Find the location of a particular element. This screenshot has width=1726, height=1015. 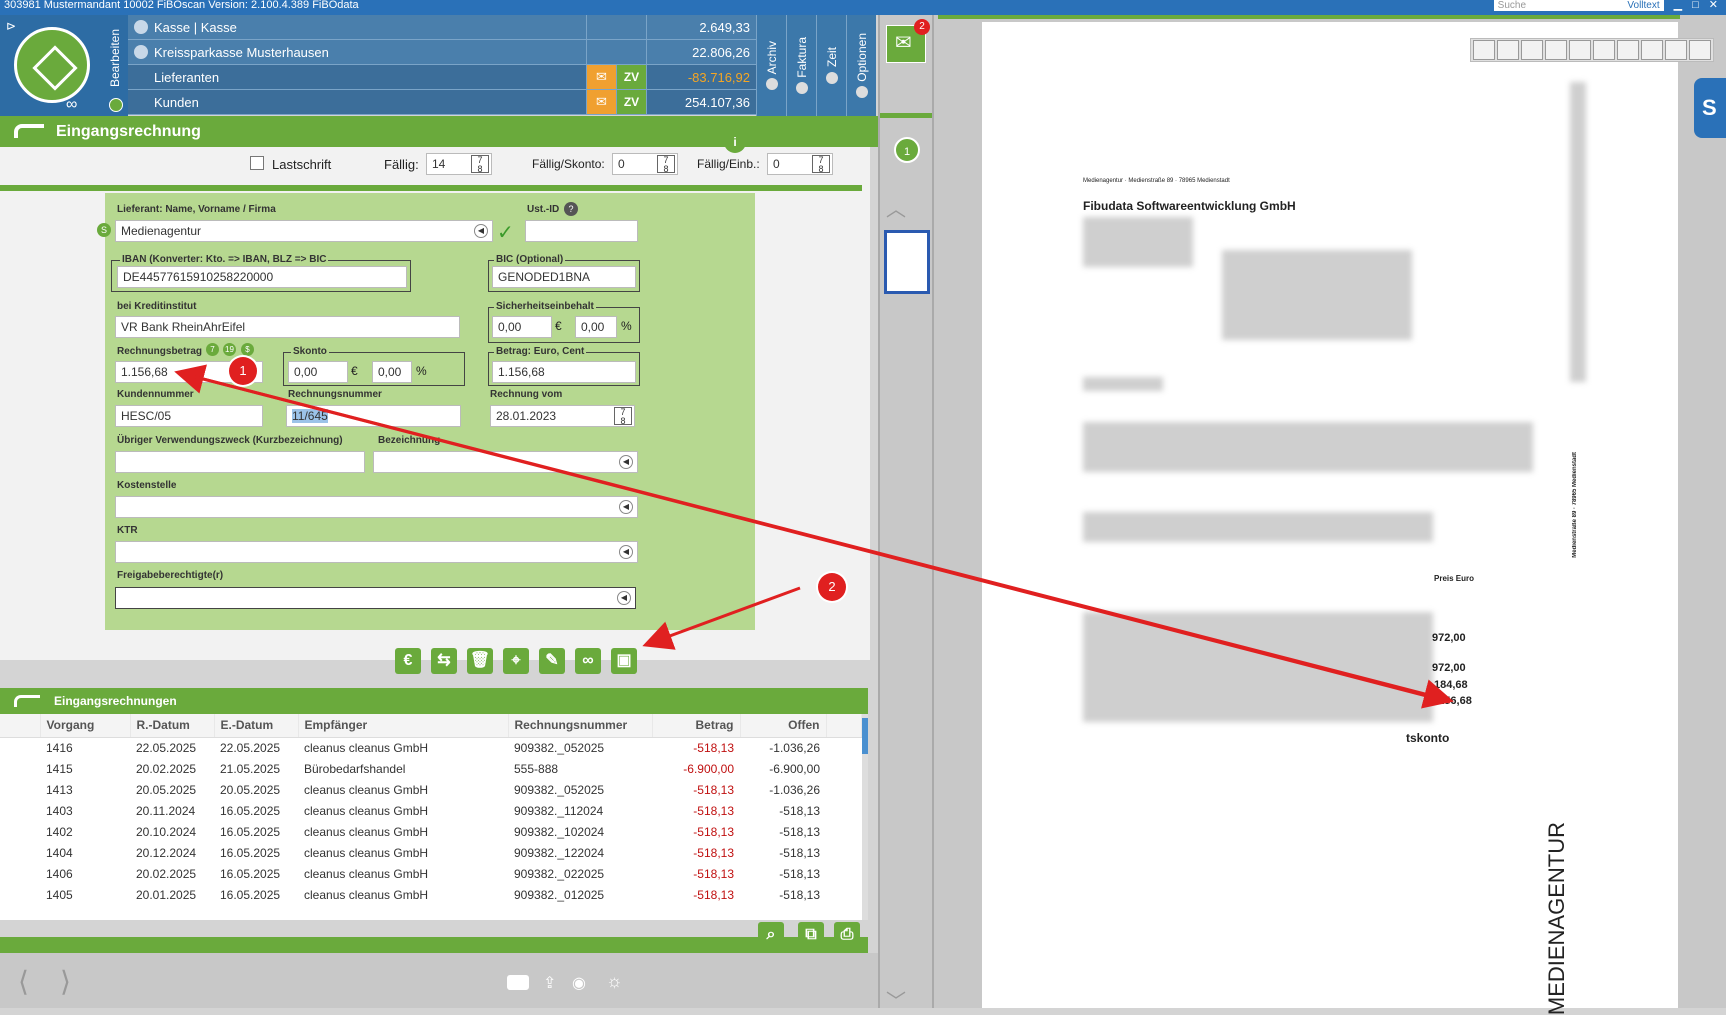

arrow-to-save is located at coordinates (721, 618).